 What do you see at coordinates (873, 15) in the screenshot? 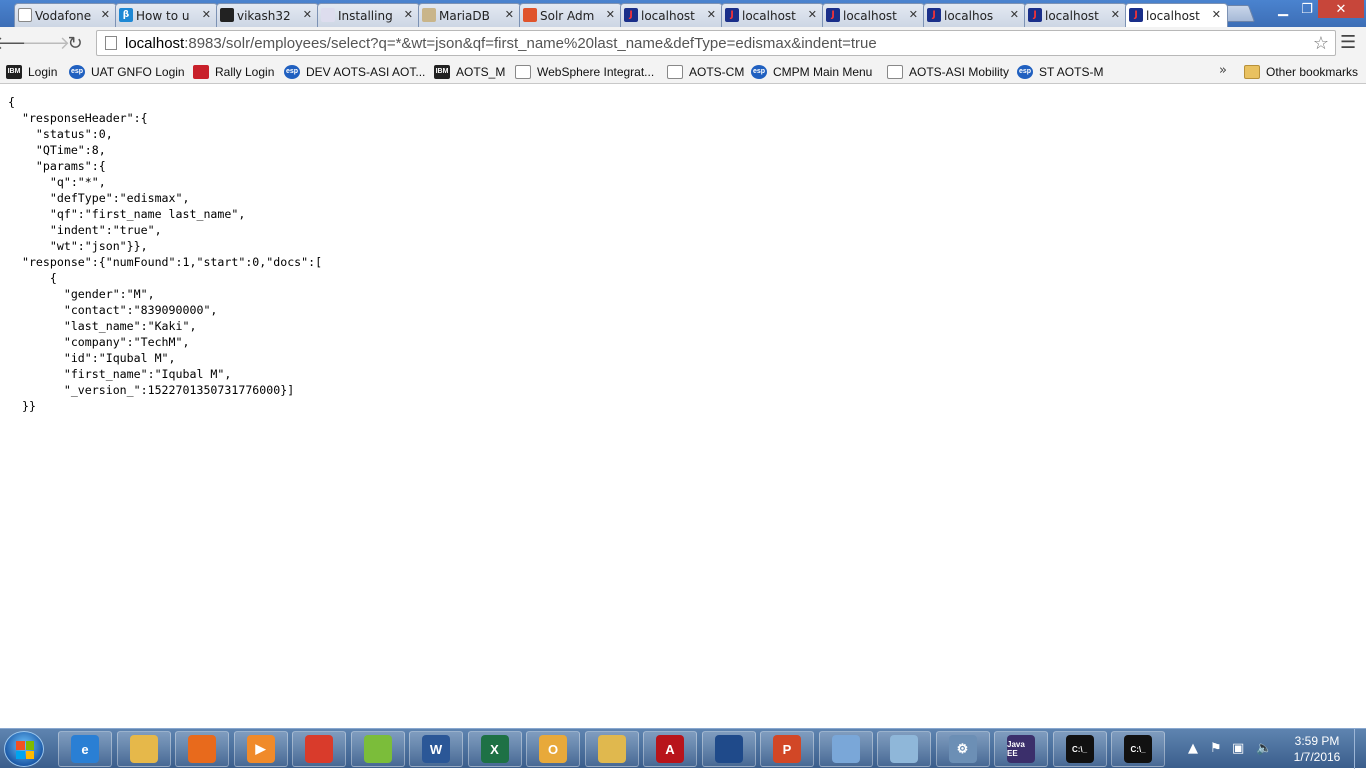
I see `tab-8: Jlocalhost ✕` at bounding box center [873, 15].